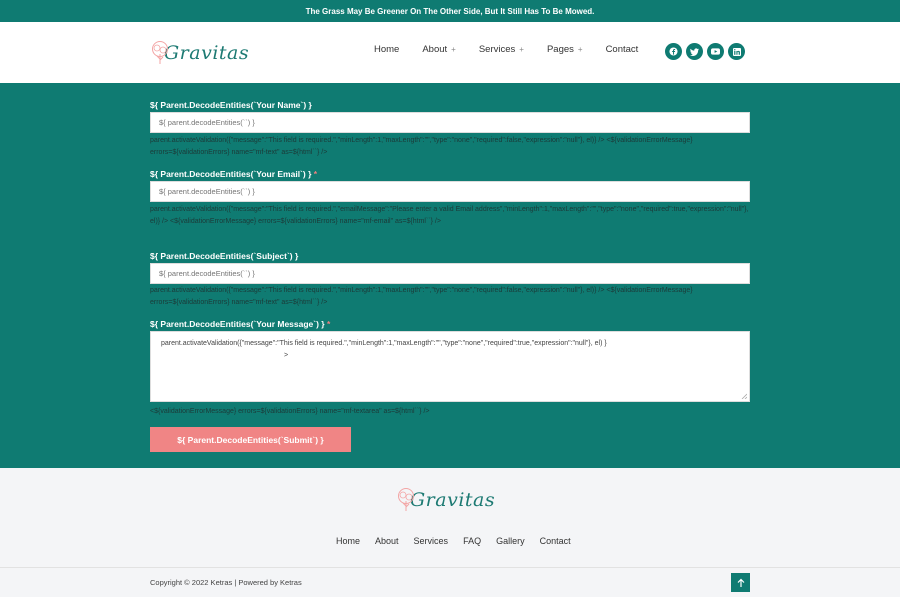  Describe the element at coordinates (348, 541) in the screenshot. I see `footer-link-home: Home` at that location.